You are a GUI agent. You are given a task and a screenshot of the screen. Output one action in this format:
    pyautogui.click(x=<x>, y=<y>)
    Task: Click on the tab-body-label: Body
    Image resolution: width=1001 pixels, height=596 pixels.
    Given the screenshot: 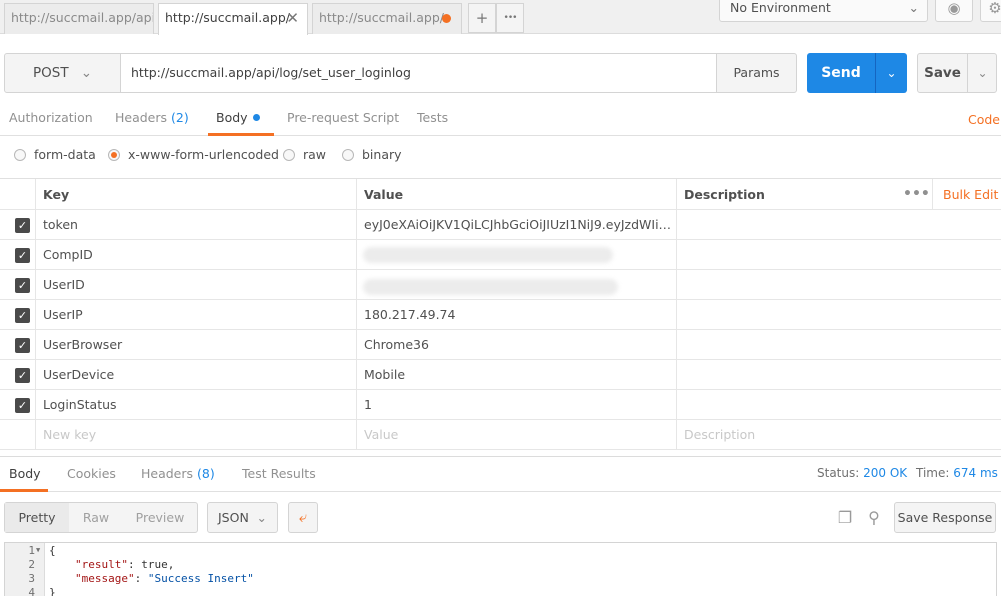 What is the action you would take?
    pyautogui.click(x=232, y=117)
    